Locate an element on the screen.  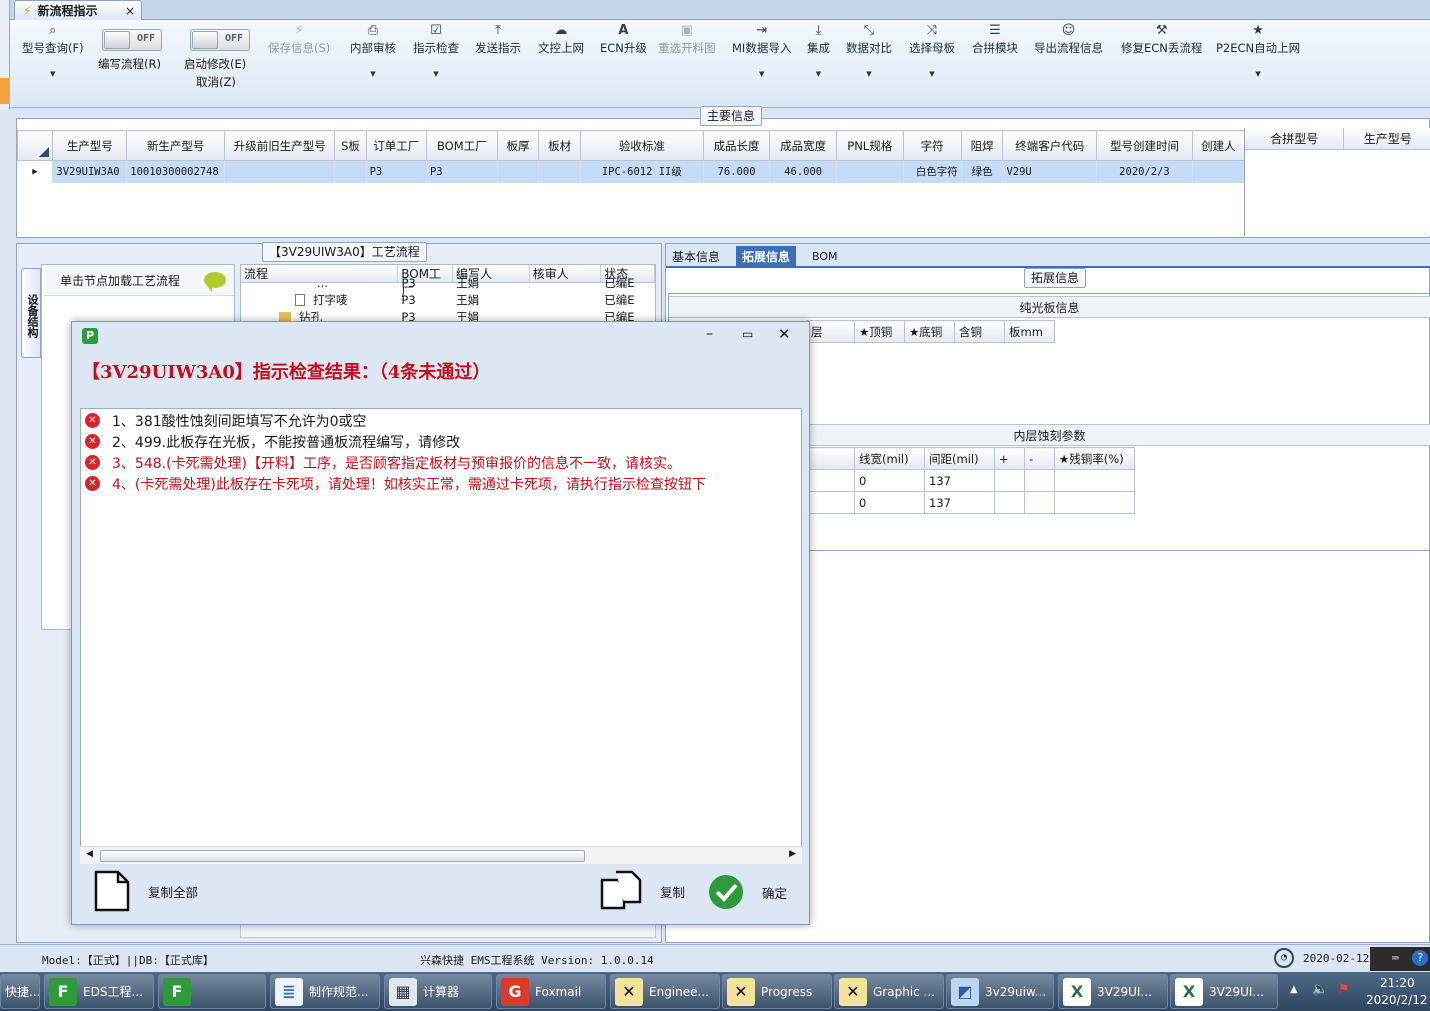
help-icon: ? is located at coordinates (1420, 958).